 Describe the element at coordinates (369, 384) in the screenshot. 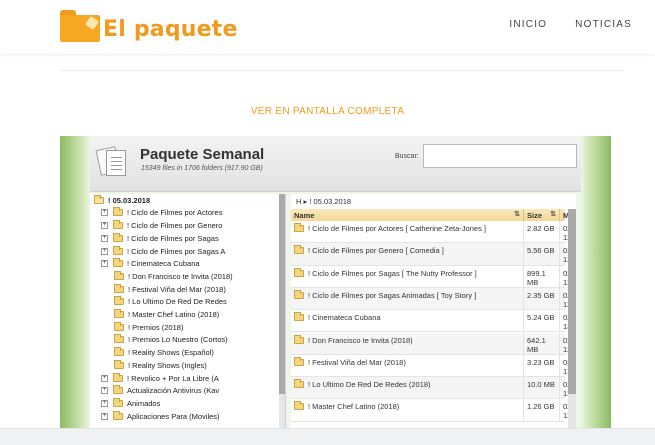

I see `row-name-label: ! Lo Ultimo De Red De Redes (2018)` at that location.